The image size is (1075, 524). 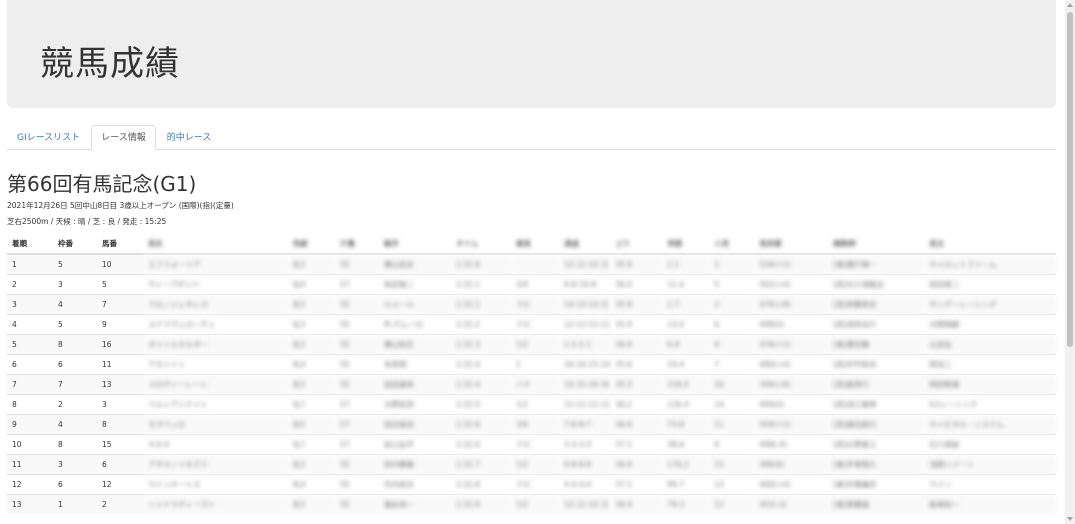 What do you see at coordinates (791, 423) in the screenshot?
I see `cell-masked: 504(+2)` at bounding box center [791, 423].